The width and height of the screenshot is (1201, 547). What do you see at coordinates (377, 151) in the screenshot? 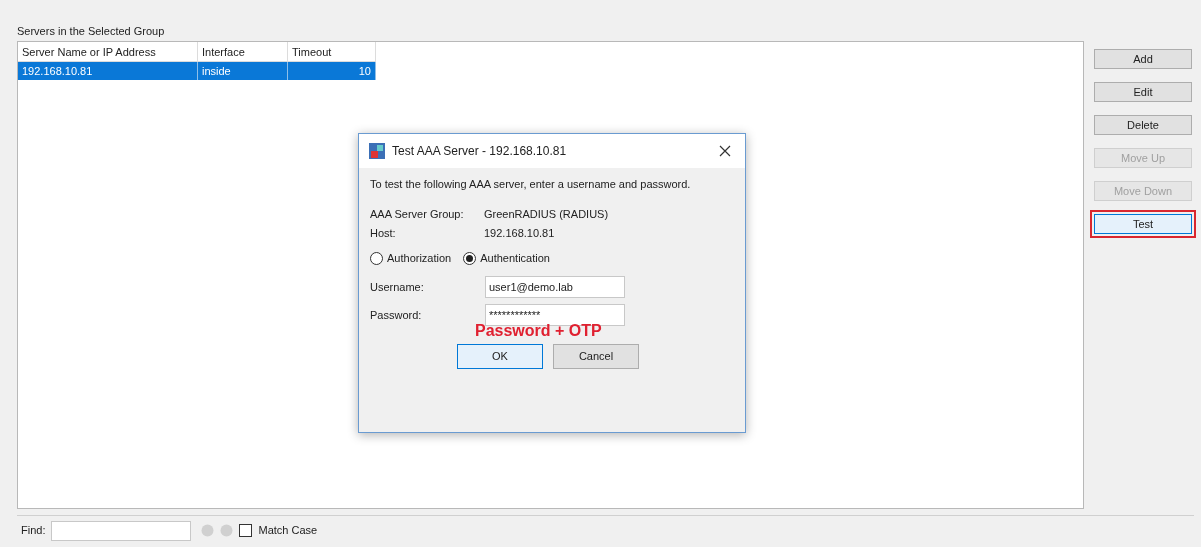
I see `app-icon` at bounding box center [377, 151].